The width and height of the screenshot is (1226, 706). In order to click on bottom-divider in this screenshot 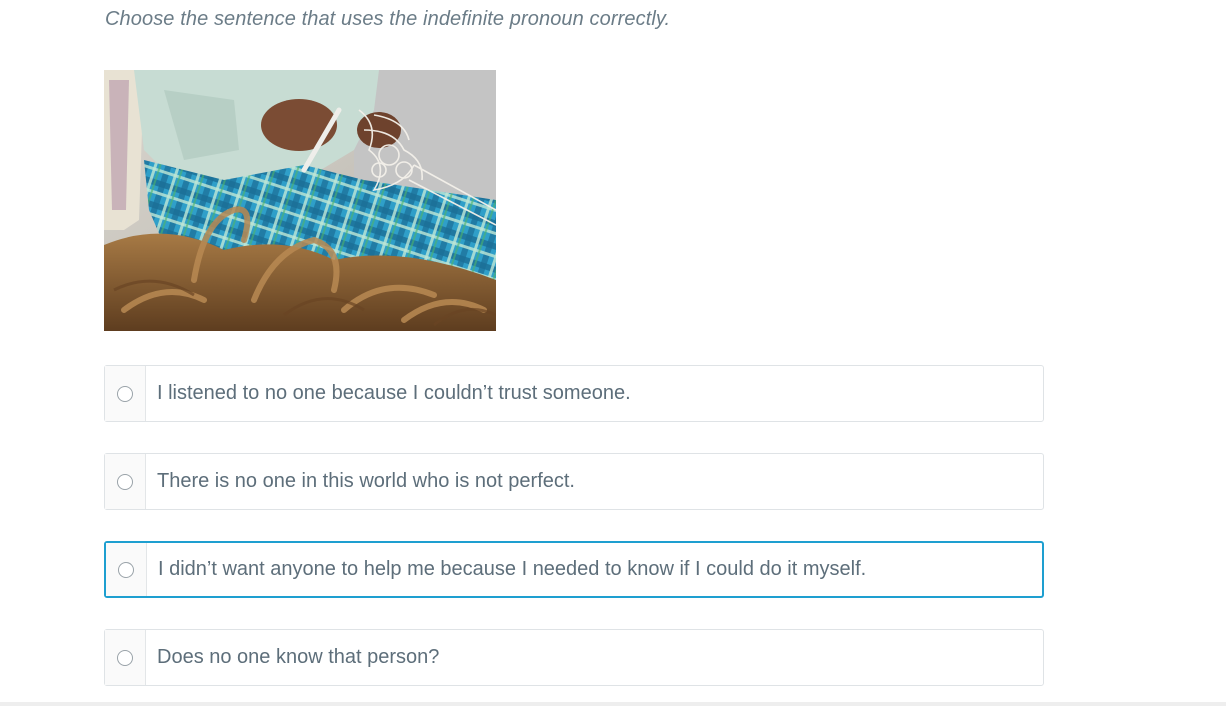, I will do `click(613, 704)`.